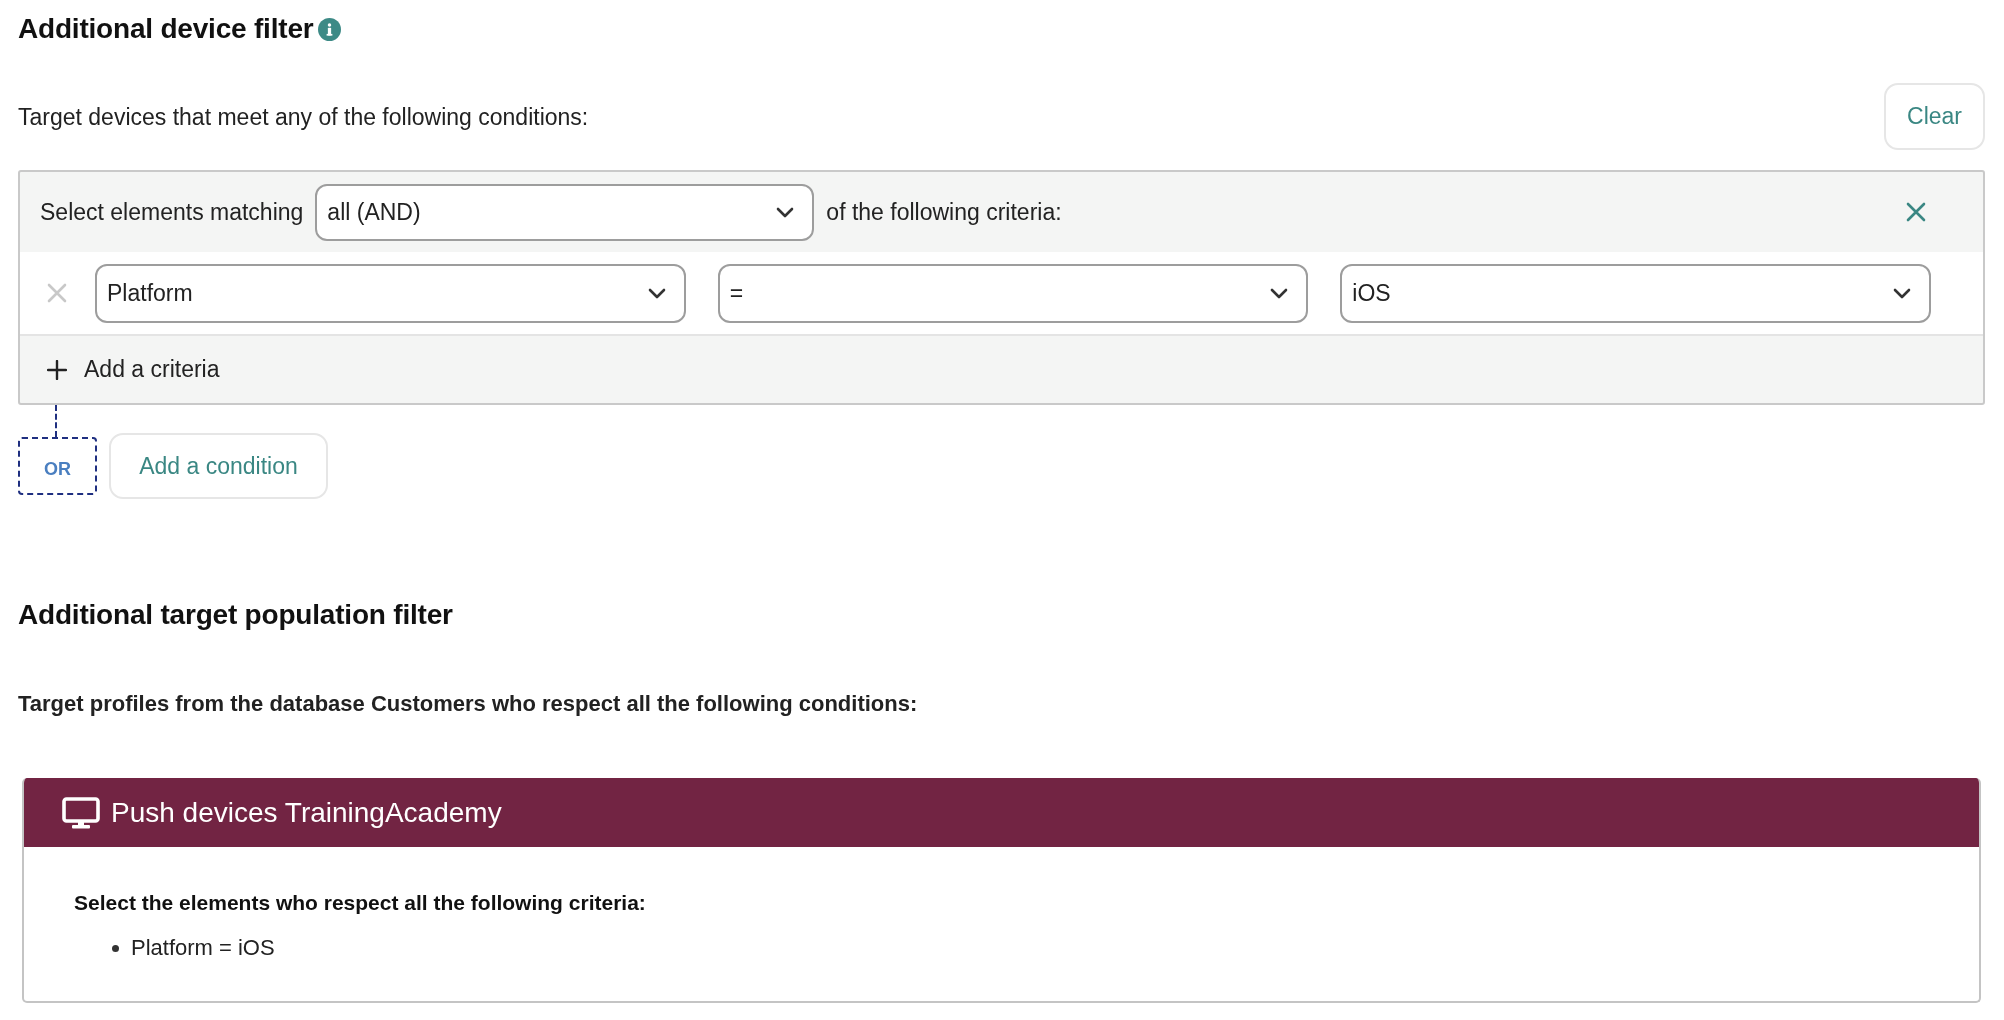 This screenshot has width=2004, height=1020. What do you see at coordinates (468, 704) in the screenshot?
I see `filter-description: Target profiles from the database Customers who respect all the following conditions:` at bounding box center [468, 704].